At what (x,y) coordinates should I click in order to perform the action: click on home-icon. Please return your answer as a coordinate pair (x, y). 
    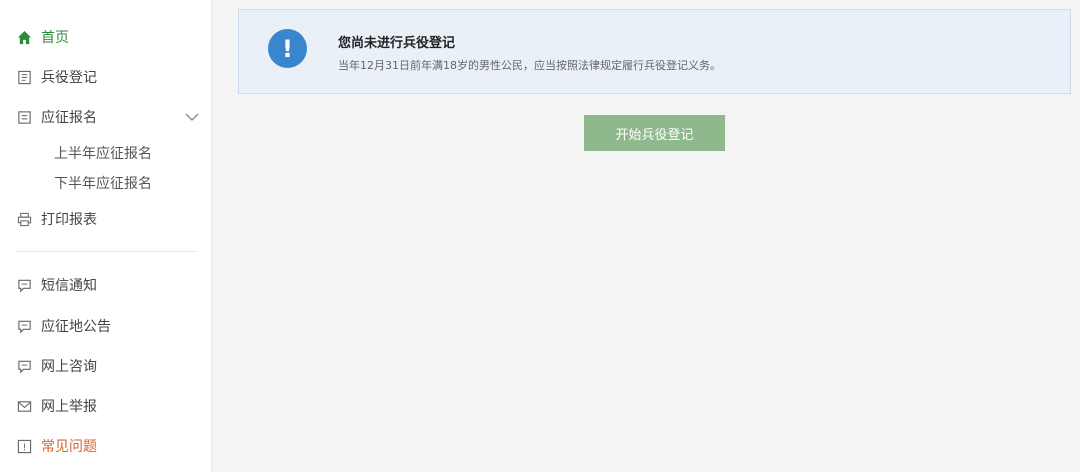
    Looking at the image, I should click on (24, 37).